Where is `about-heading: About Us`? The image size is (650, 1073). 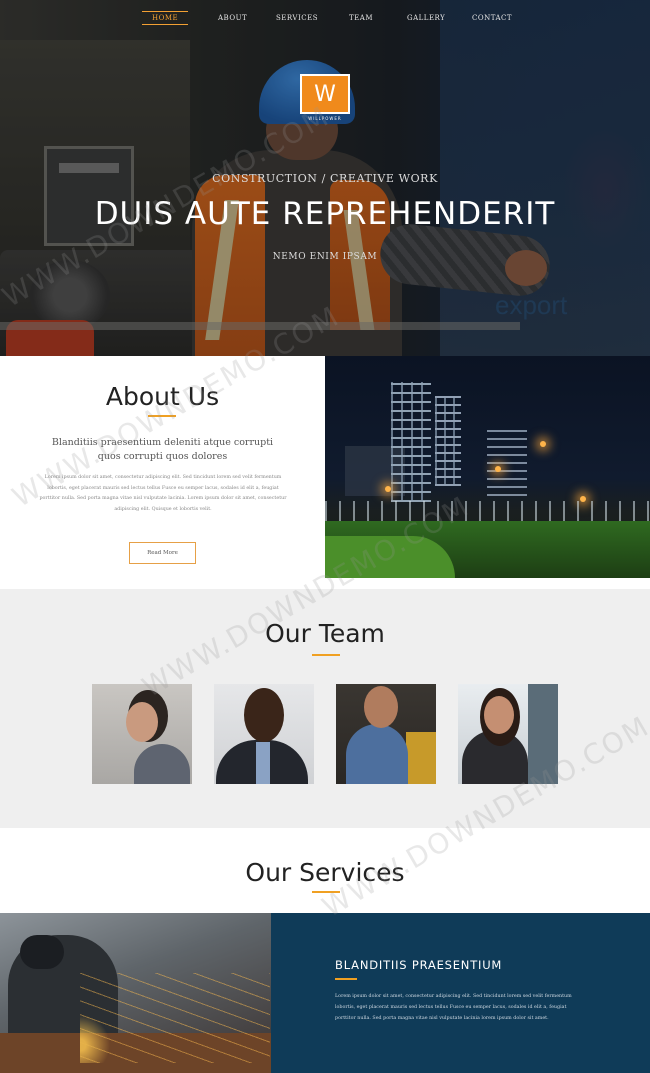
about-heading: About Us is located at coordinates (162, 396).